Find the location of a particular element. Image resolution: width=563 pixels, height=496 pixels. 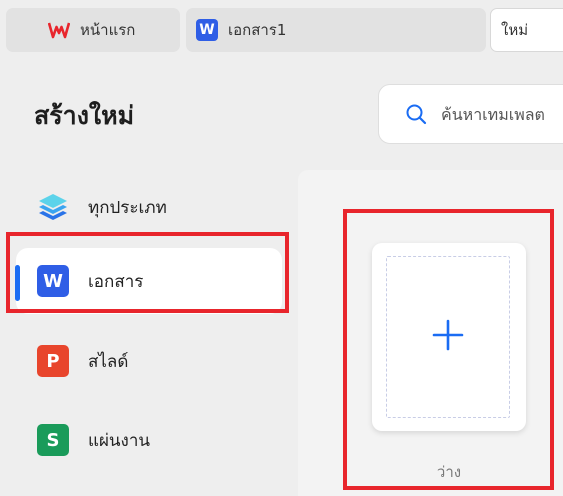

presentation-icon: P is located at coordinates (53, 361).